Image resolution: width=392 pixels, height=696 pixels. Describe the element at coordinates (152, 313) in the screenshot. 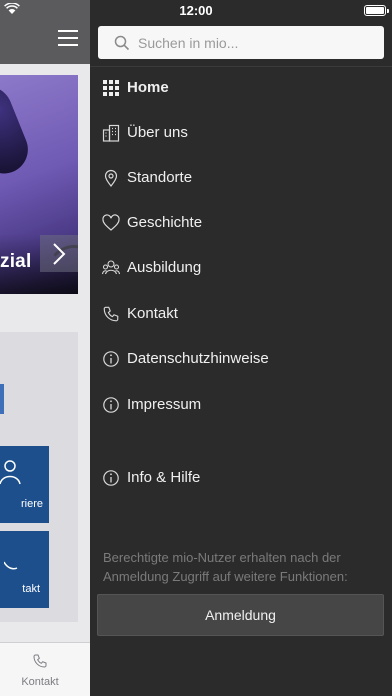

I see `nav-label: Kontakt` at that location.